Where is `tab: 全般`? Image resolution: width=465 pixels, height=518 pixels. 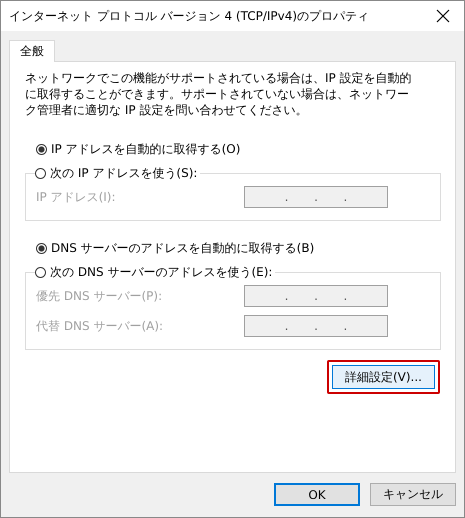 tab: 全般 is located at coordinates (32, 51).